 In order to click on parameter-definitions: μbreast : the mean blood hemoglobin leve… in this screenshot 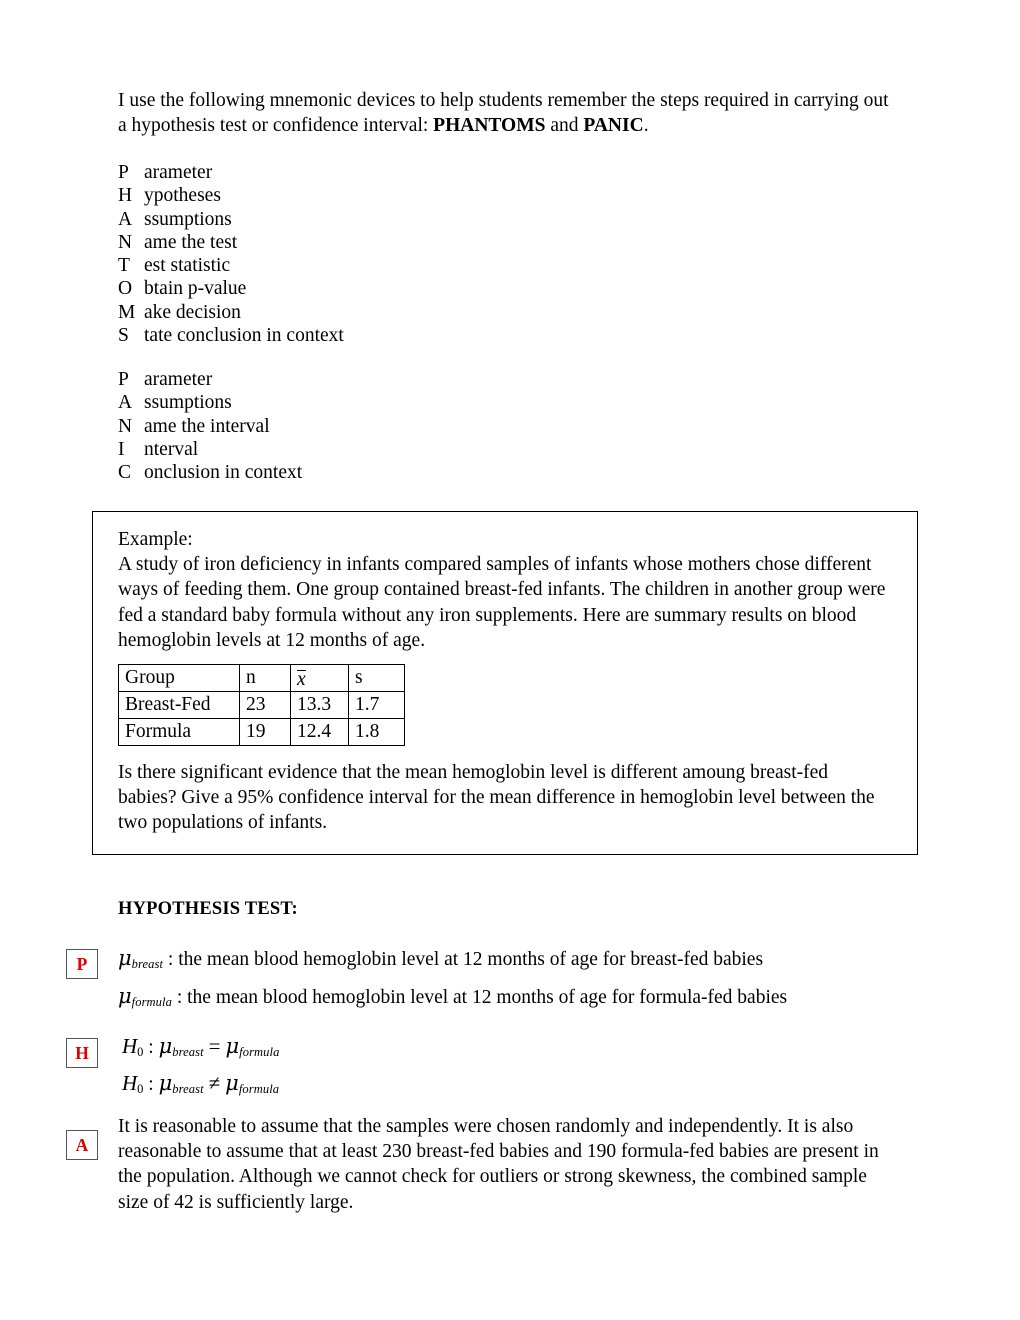, I will do `click(508, 984)`.